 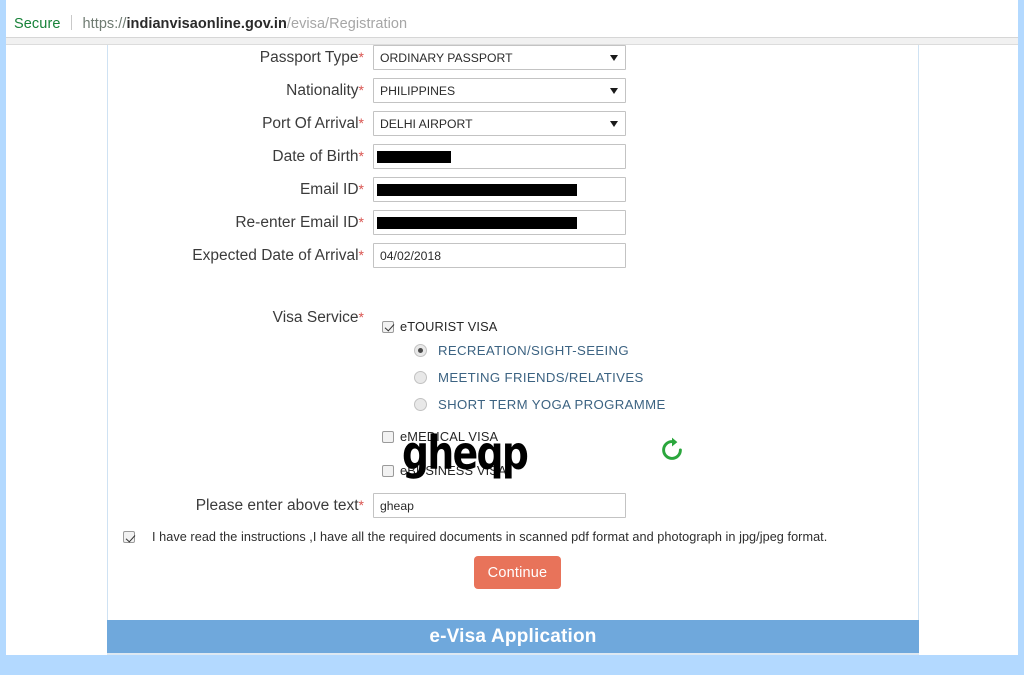 I want to click on nationality-label: Nationality*, so click(x=189, y=91).